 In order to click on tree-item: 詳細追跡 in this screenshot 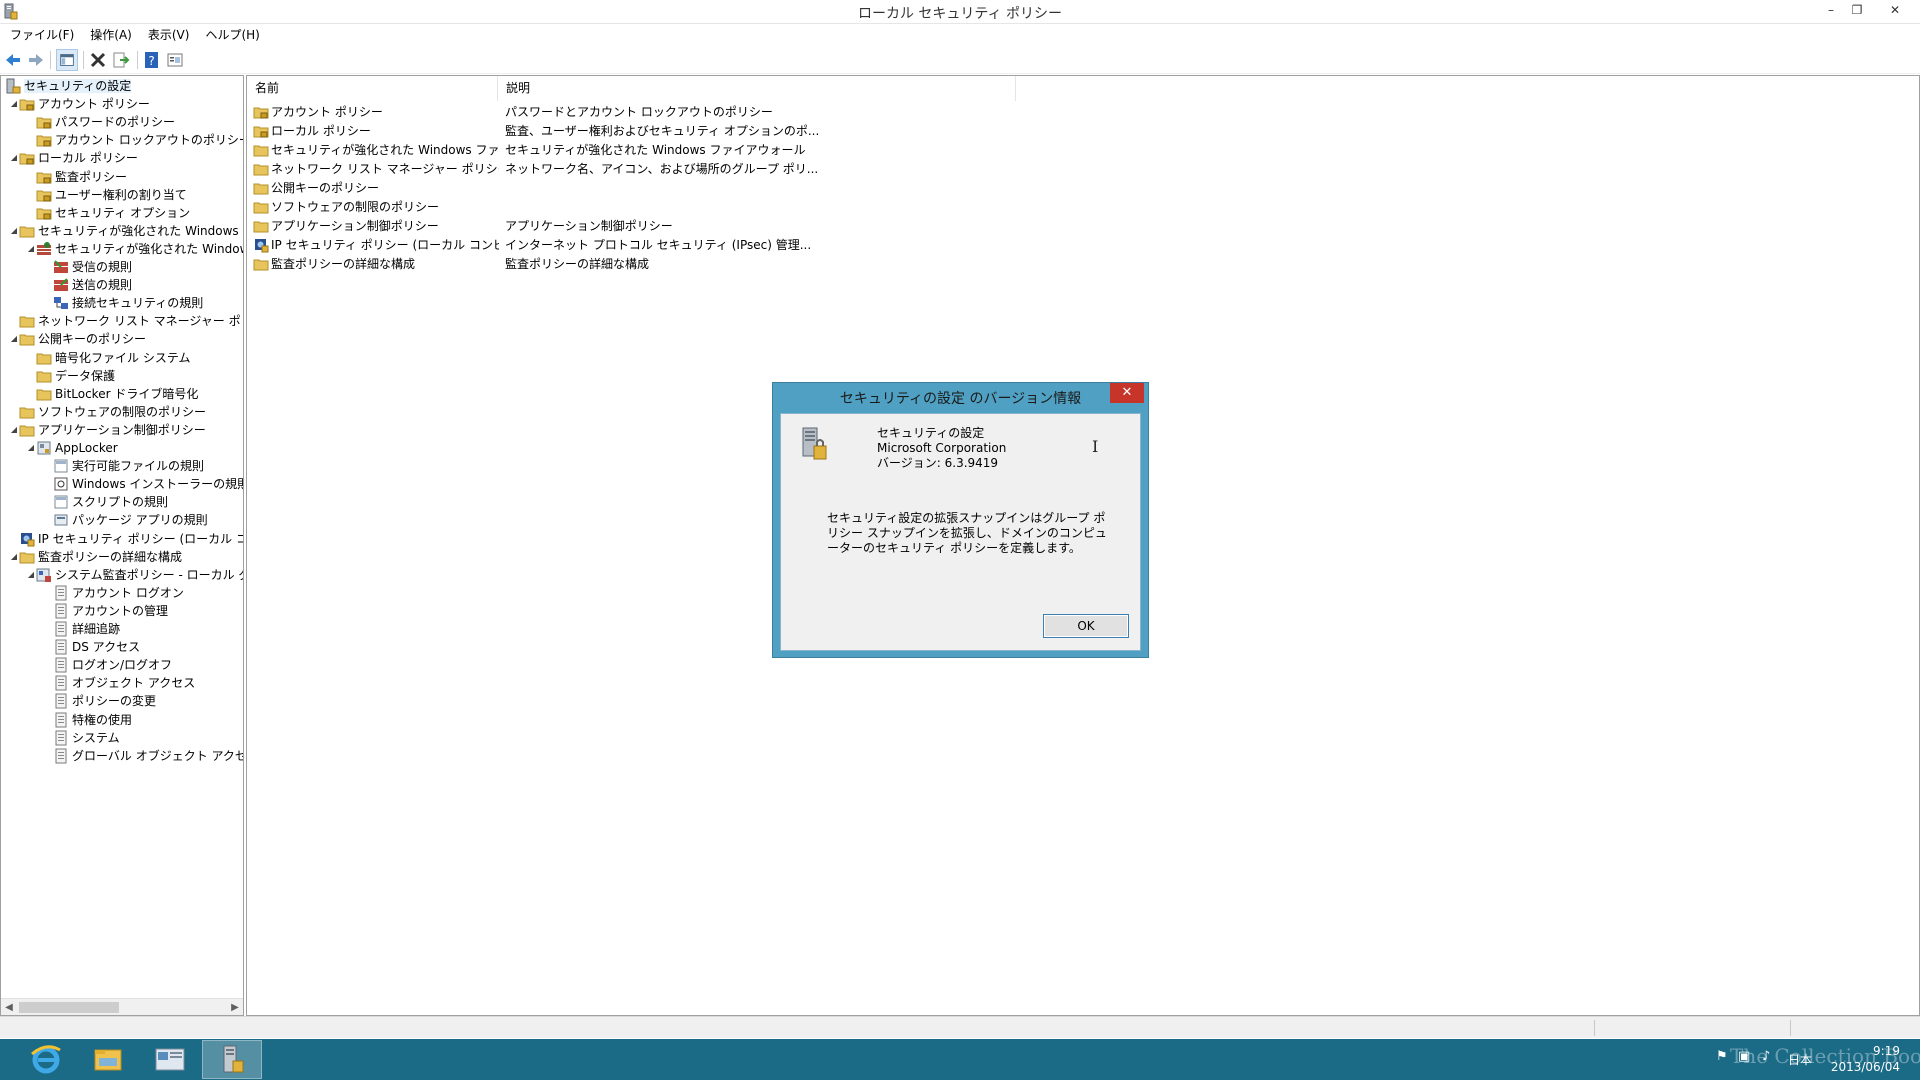, I will do `click(81, 629)`.